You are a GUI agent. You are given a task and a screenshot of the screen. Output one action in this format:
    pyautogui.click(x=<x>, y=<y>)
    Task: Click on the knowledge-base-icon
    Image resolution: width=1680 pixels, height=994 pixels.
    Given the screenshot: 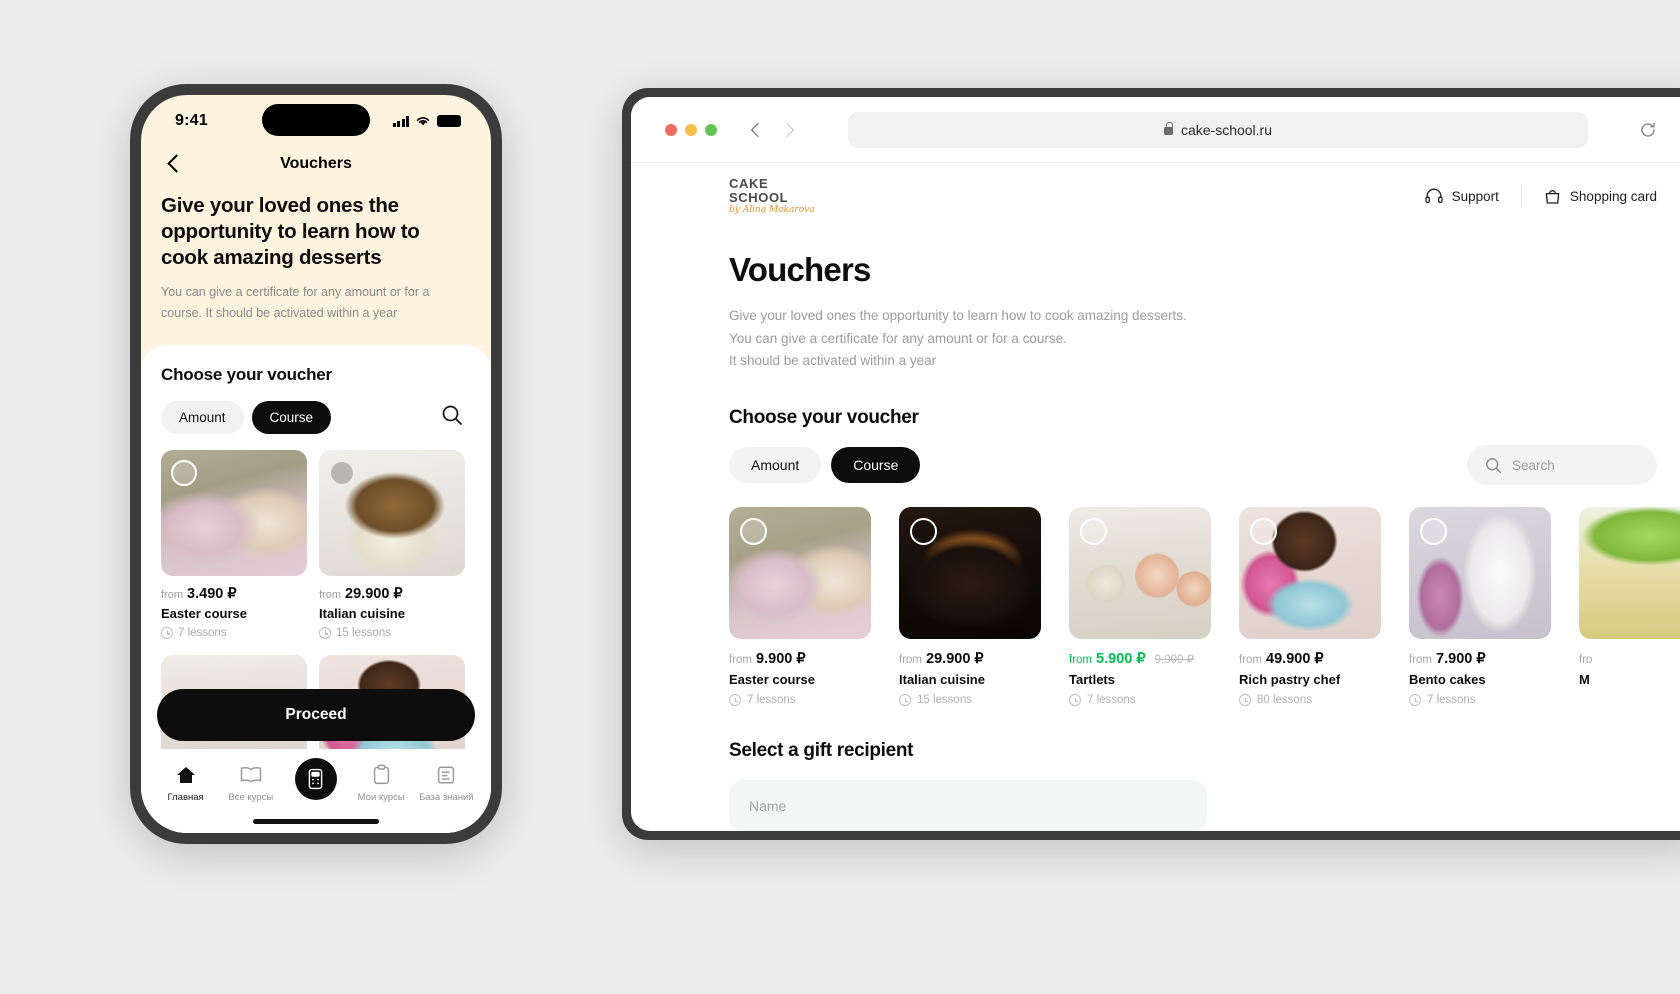 What is the action you would take?
    pyautogui.click(x=446, y=775)
    